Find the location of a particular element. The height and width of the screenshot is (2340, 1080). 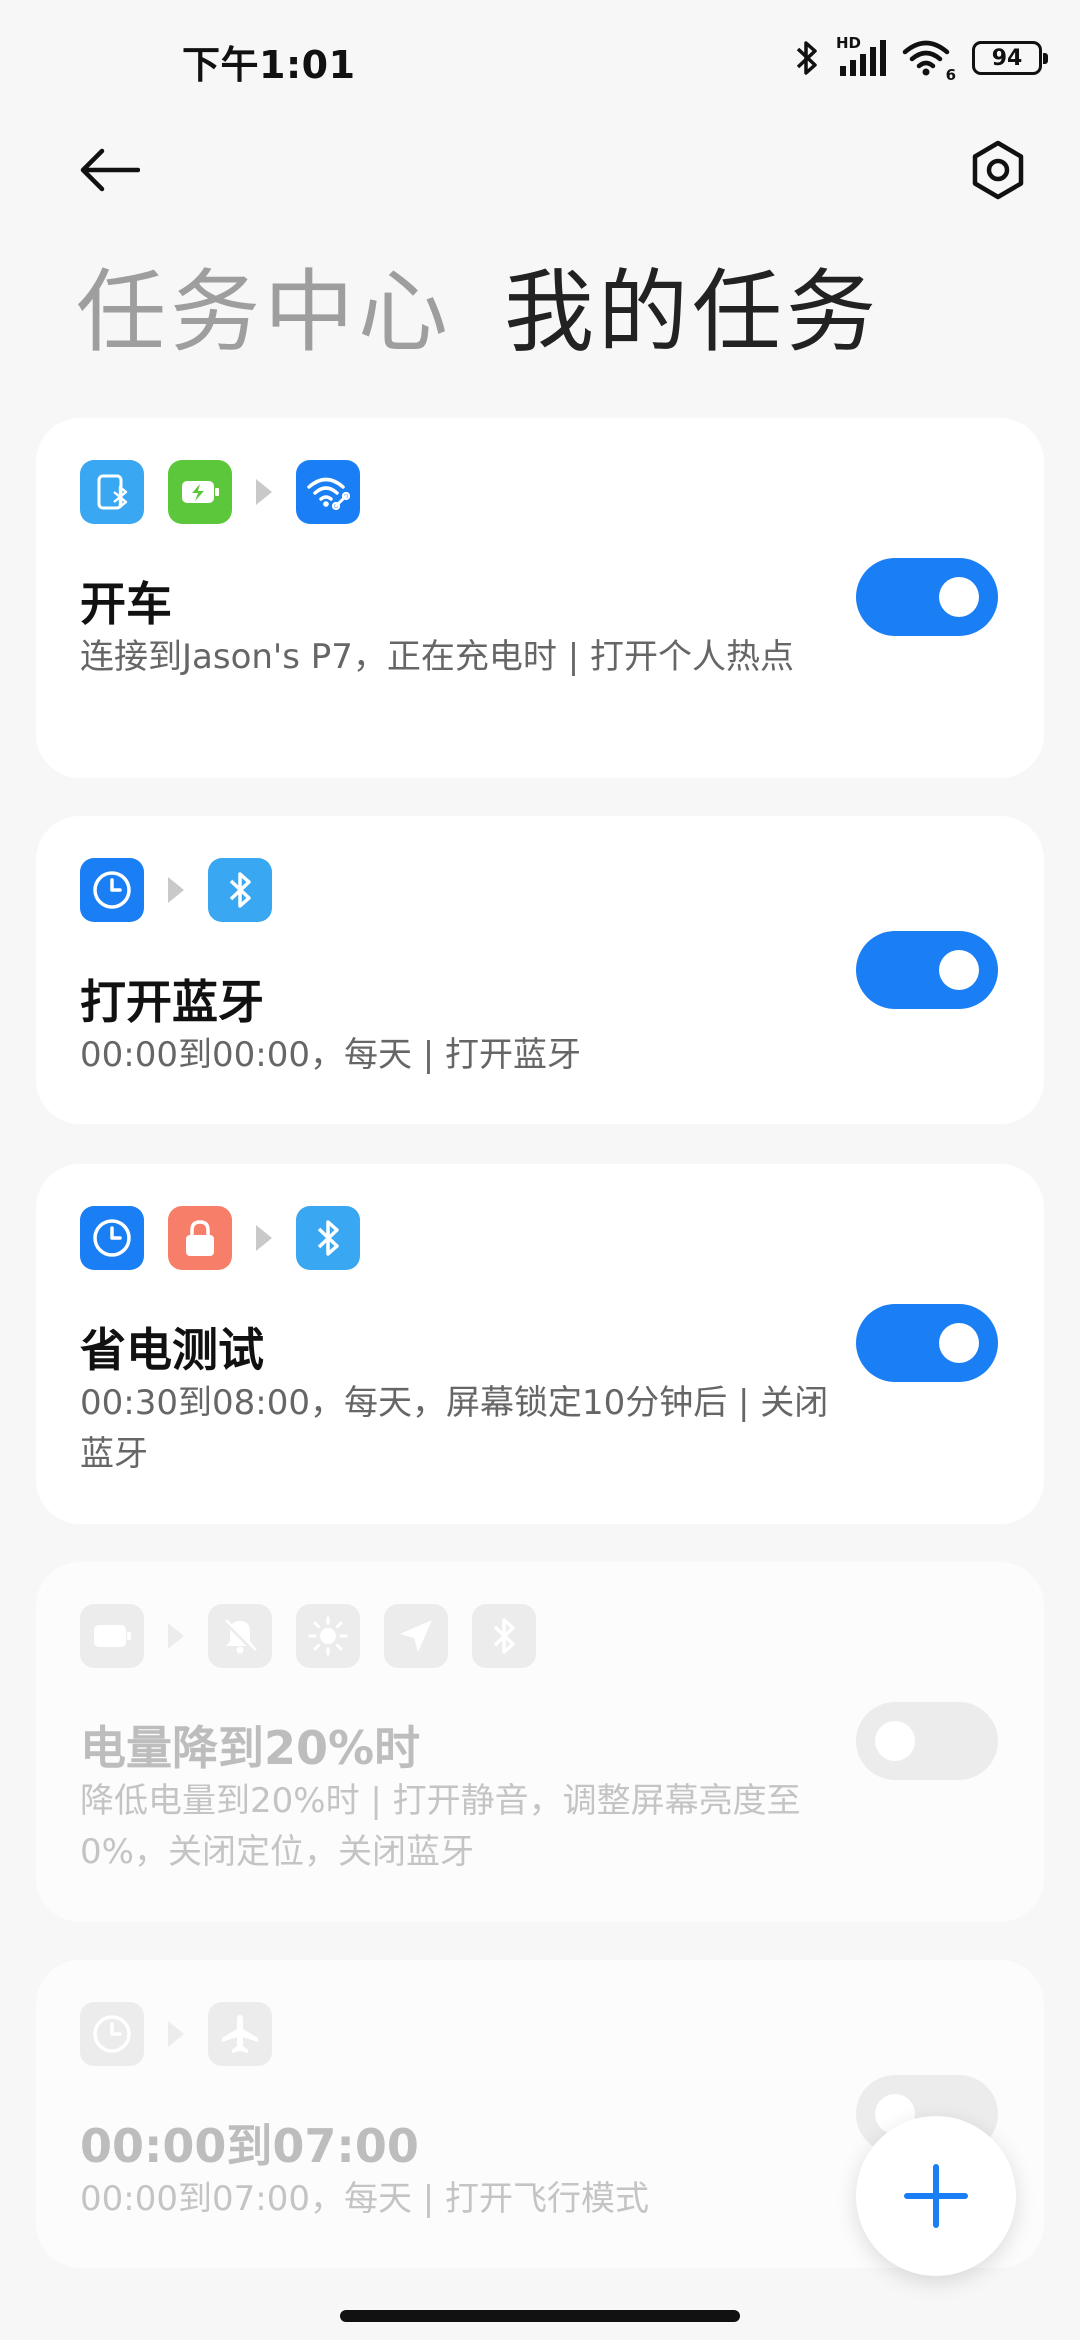

wifi-status-icon: 6 is located at coordinates (929, 61).